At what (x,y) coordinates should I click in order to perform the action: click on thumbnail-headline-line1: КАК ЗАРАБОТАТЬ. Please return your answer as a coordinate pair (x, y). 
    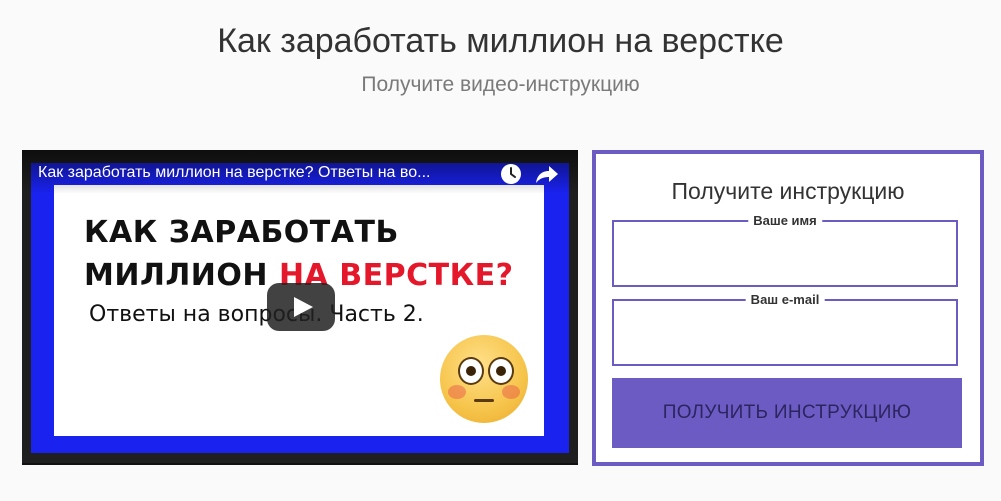
    Looking at the image, I should click on (241, 232).